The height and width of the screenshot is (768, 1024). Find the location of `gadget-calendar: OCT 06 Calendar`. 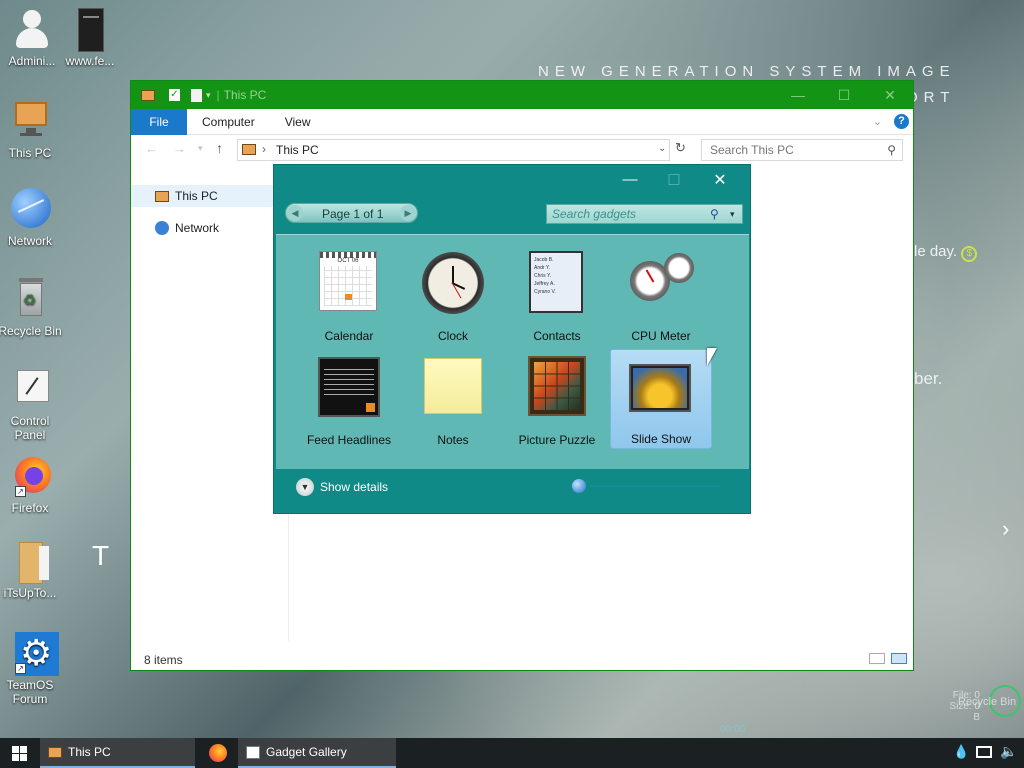

gadget-calendar: OCT 06 Calendar is located at coordinates (349, 295).